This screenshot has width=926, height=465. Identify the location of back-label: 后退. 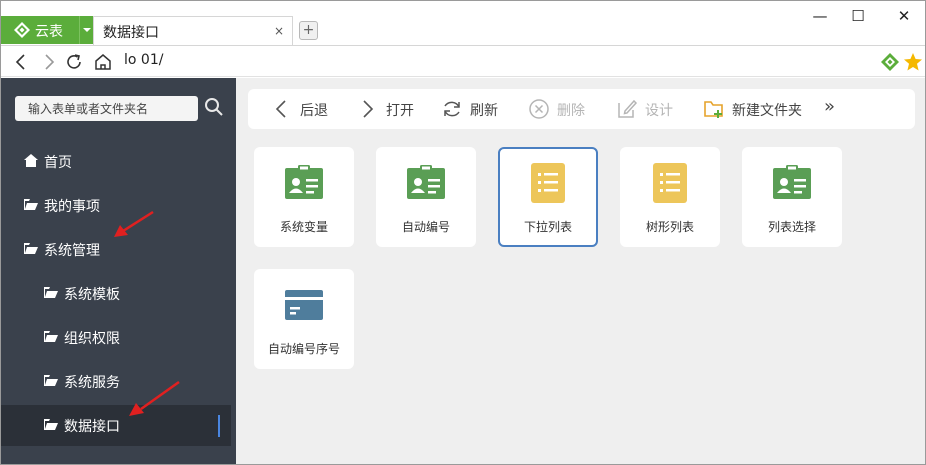
(314, 111).